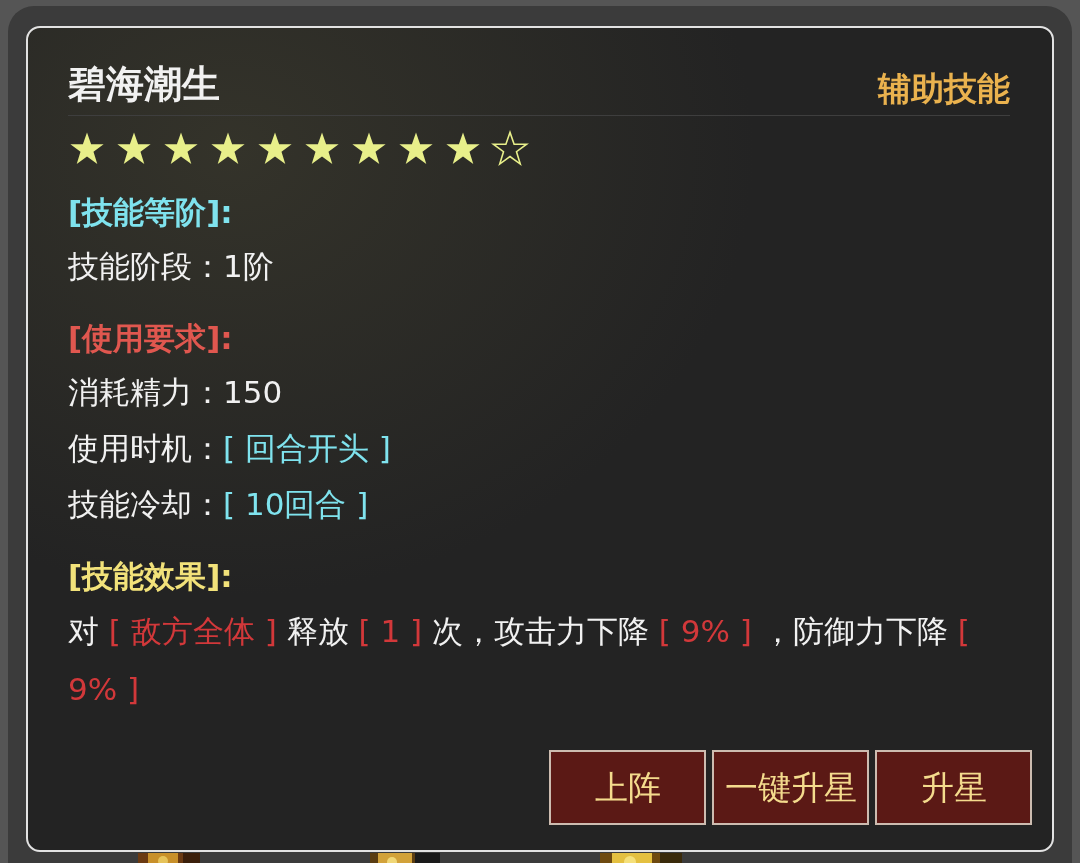  Describe the element at coordinates (307, 448) in the screenshot. I see `field-value: [ 回合开头 ]` at that location.